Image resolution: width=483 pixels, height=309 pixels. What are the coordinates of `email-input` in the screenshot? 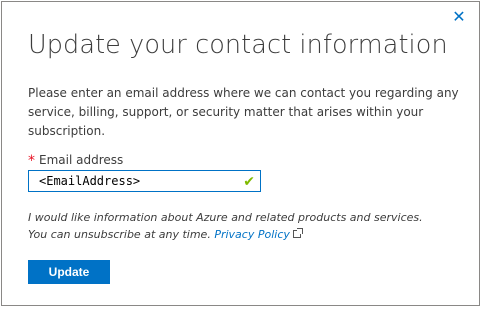 It's located at (134, 181).